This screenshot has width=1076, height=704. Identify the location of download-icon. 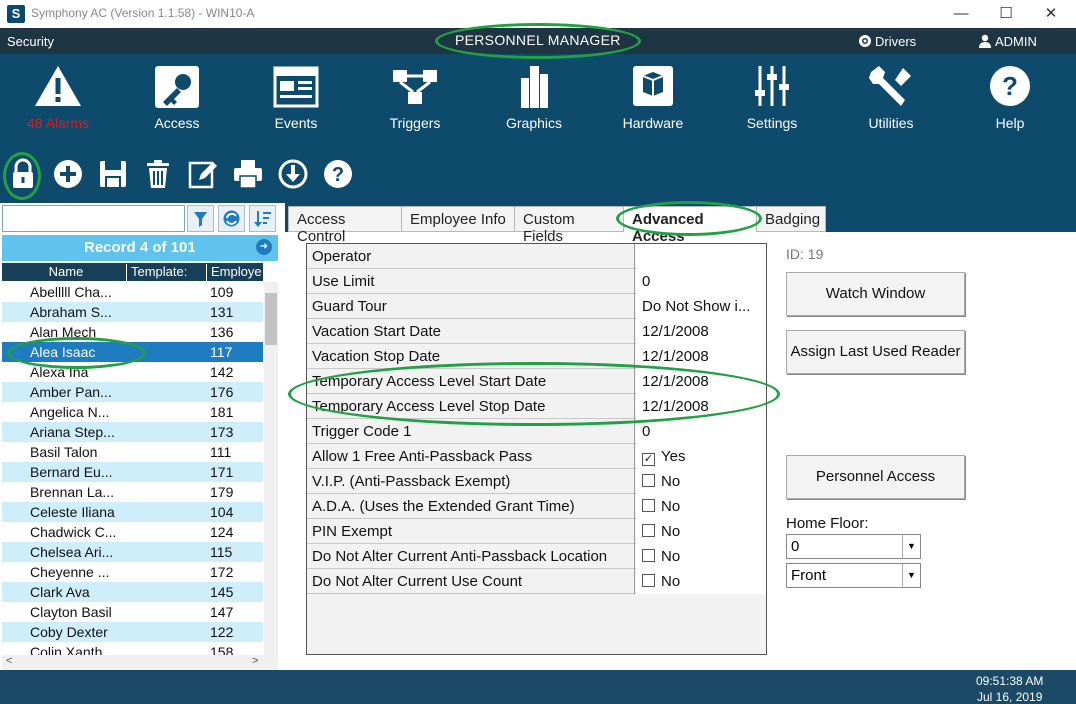
(293, 174).